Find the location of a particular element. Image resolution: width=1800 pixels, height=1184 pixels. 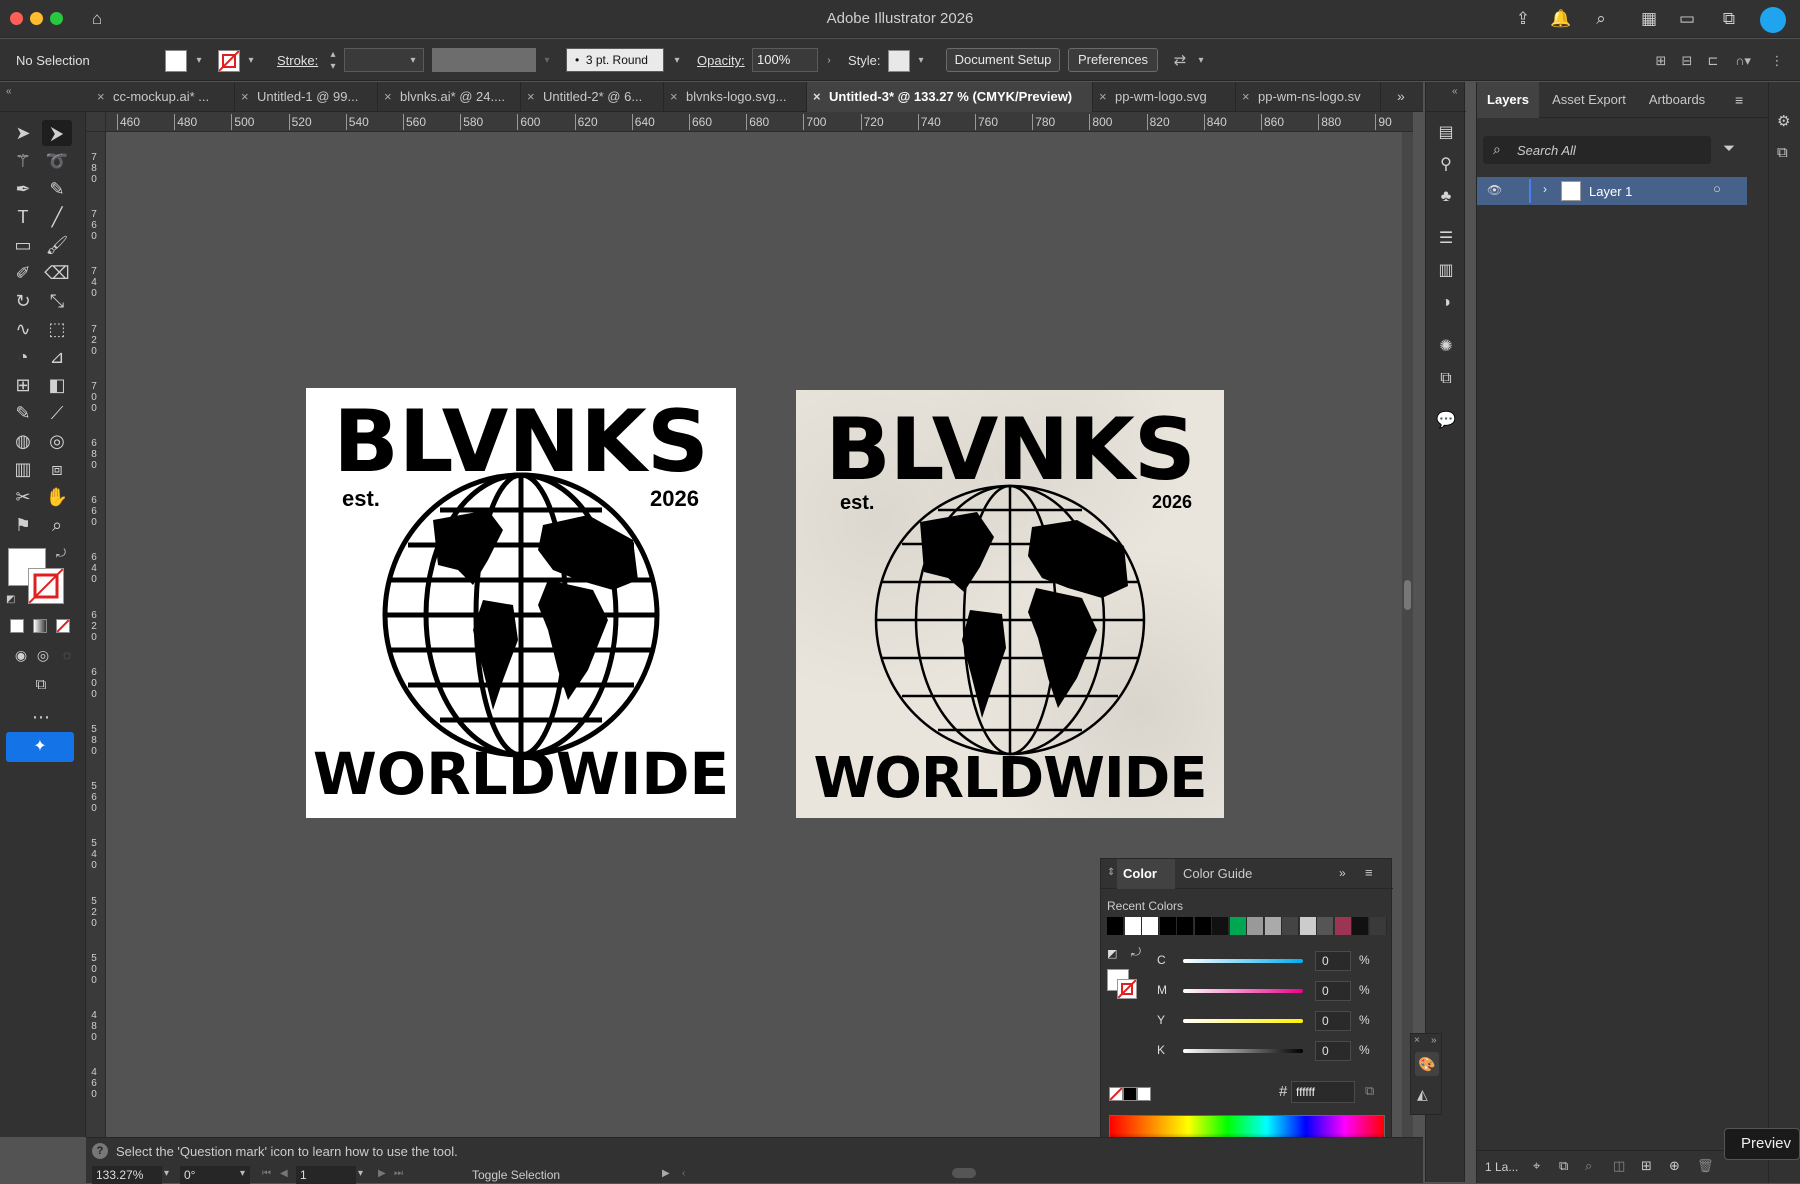

stroke-stepper: ▴ ▾ is located at coordinates (333, 61).